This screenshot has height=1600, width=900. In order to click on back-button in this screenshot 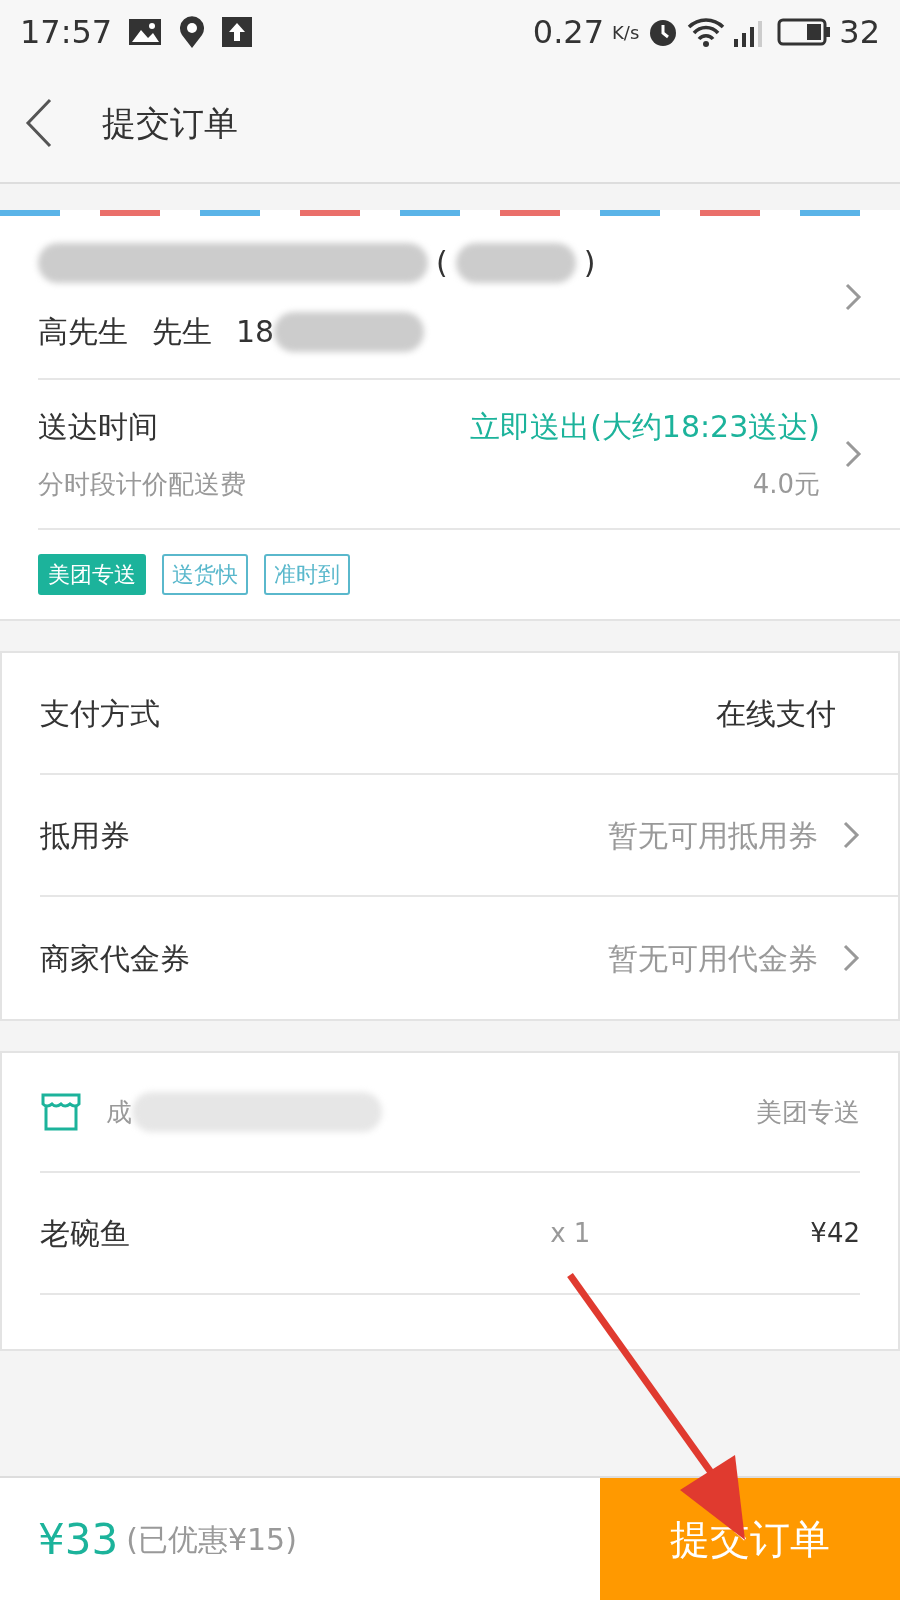, I will do `click(39, 123)`.